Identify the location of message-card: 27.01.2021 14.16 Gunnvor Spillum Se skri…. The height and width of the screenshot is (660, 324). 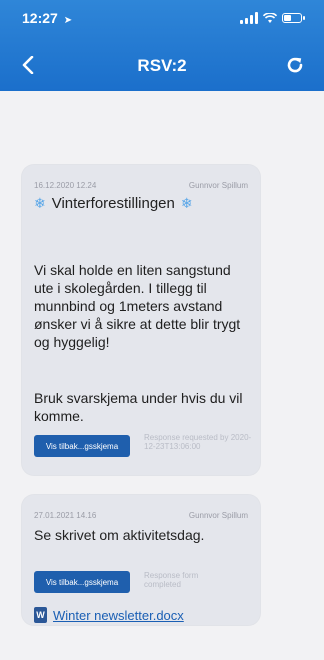
(141, 560).